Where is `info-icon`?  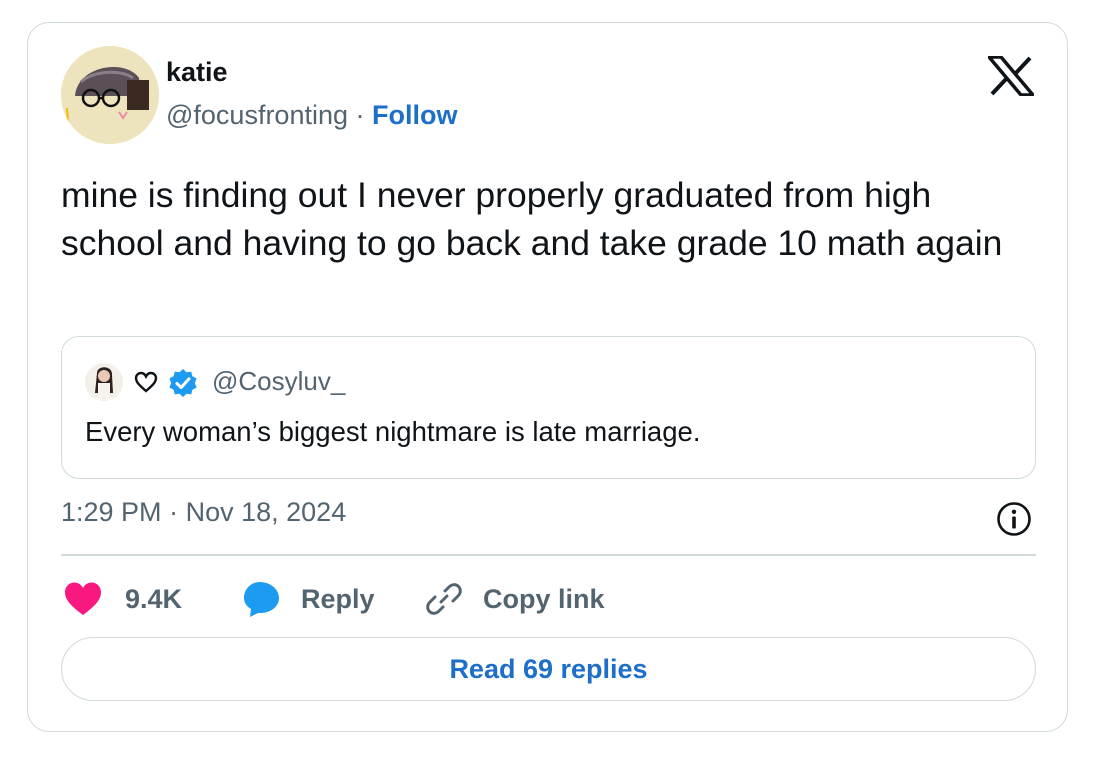
info-icon is located at coordinates (1014, 519).